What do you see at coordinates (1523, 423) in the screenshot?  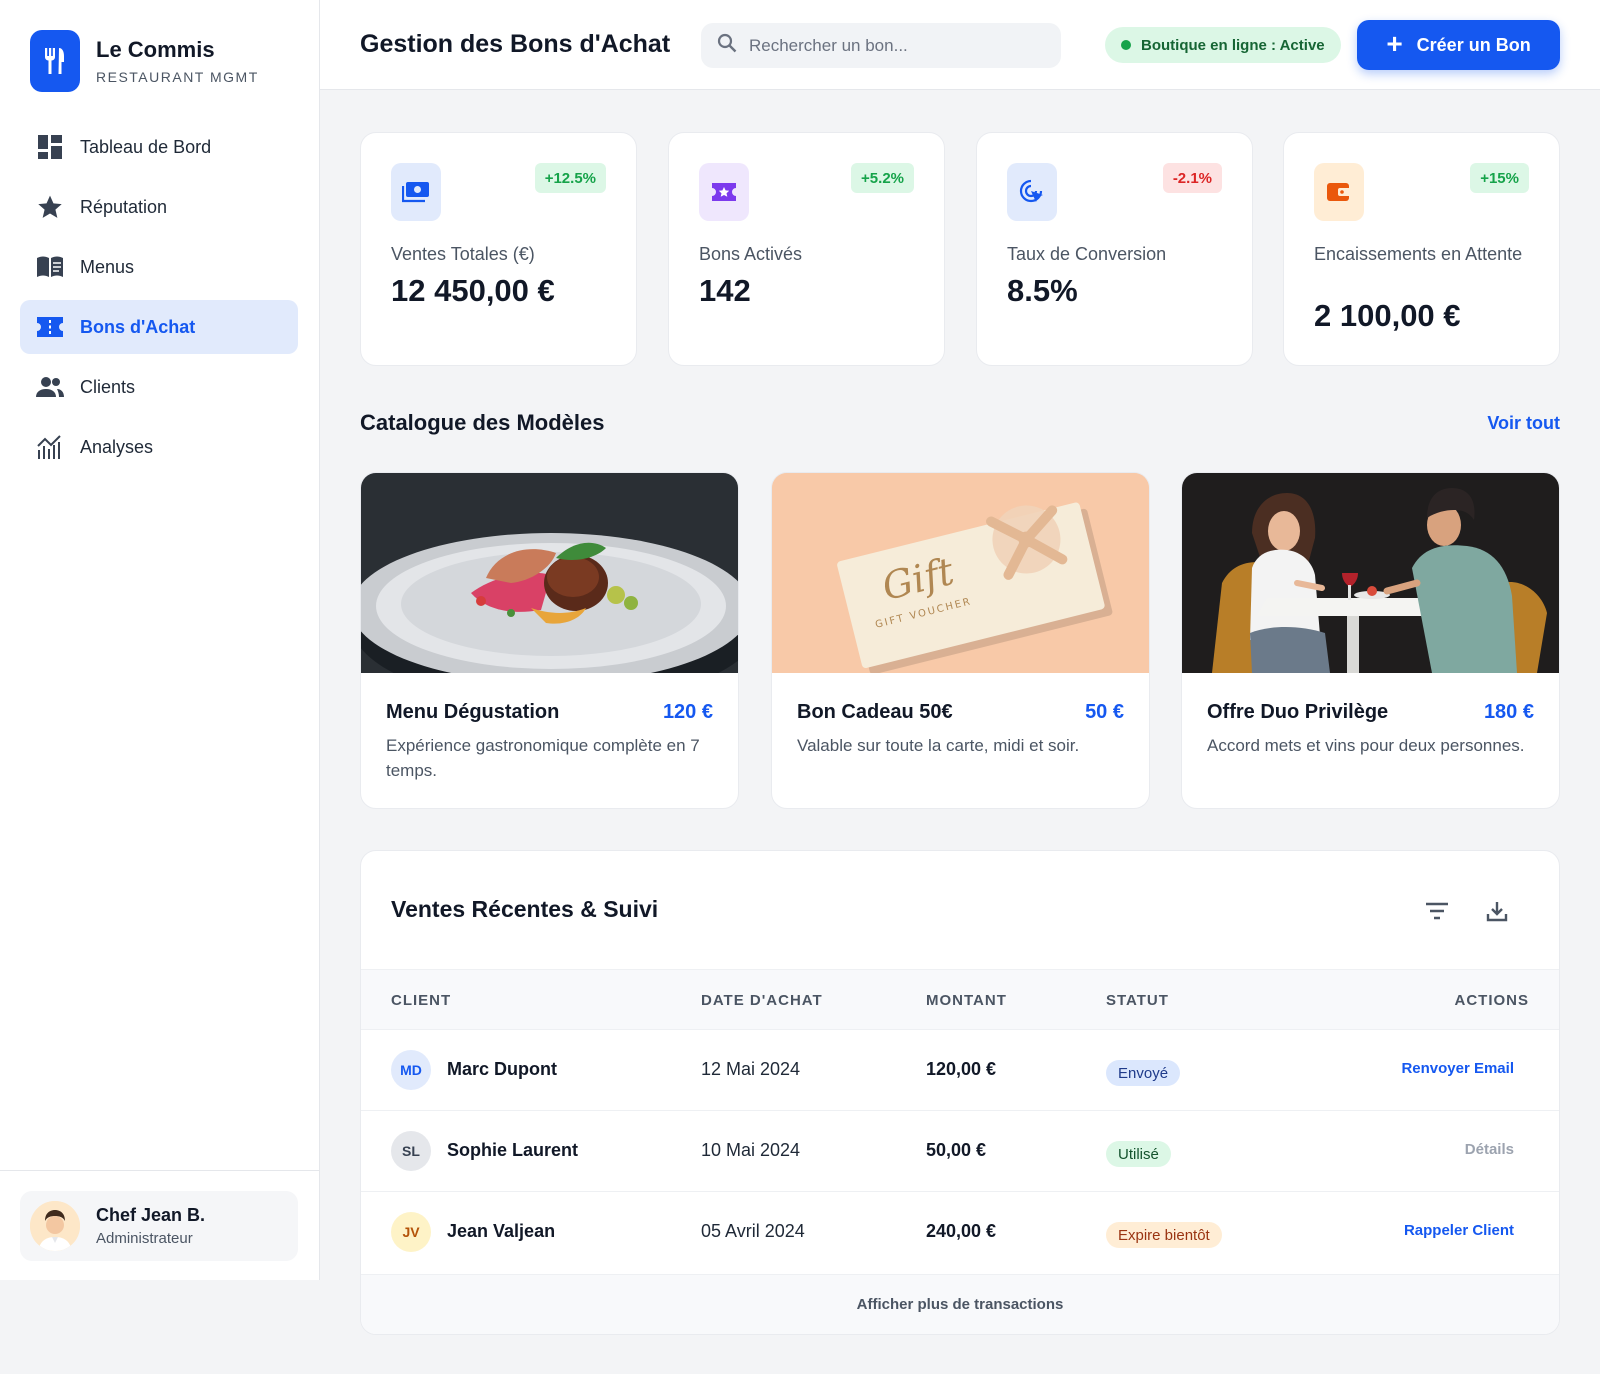 I see `see-all-link: Voir tout` at bounding box center [1523, 423].